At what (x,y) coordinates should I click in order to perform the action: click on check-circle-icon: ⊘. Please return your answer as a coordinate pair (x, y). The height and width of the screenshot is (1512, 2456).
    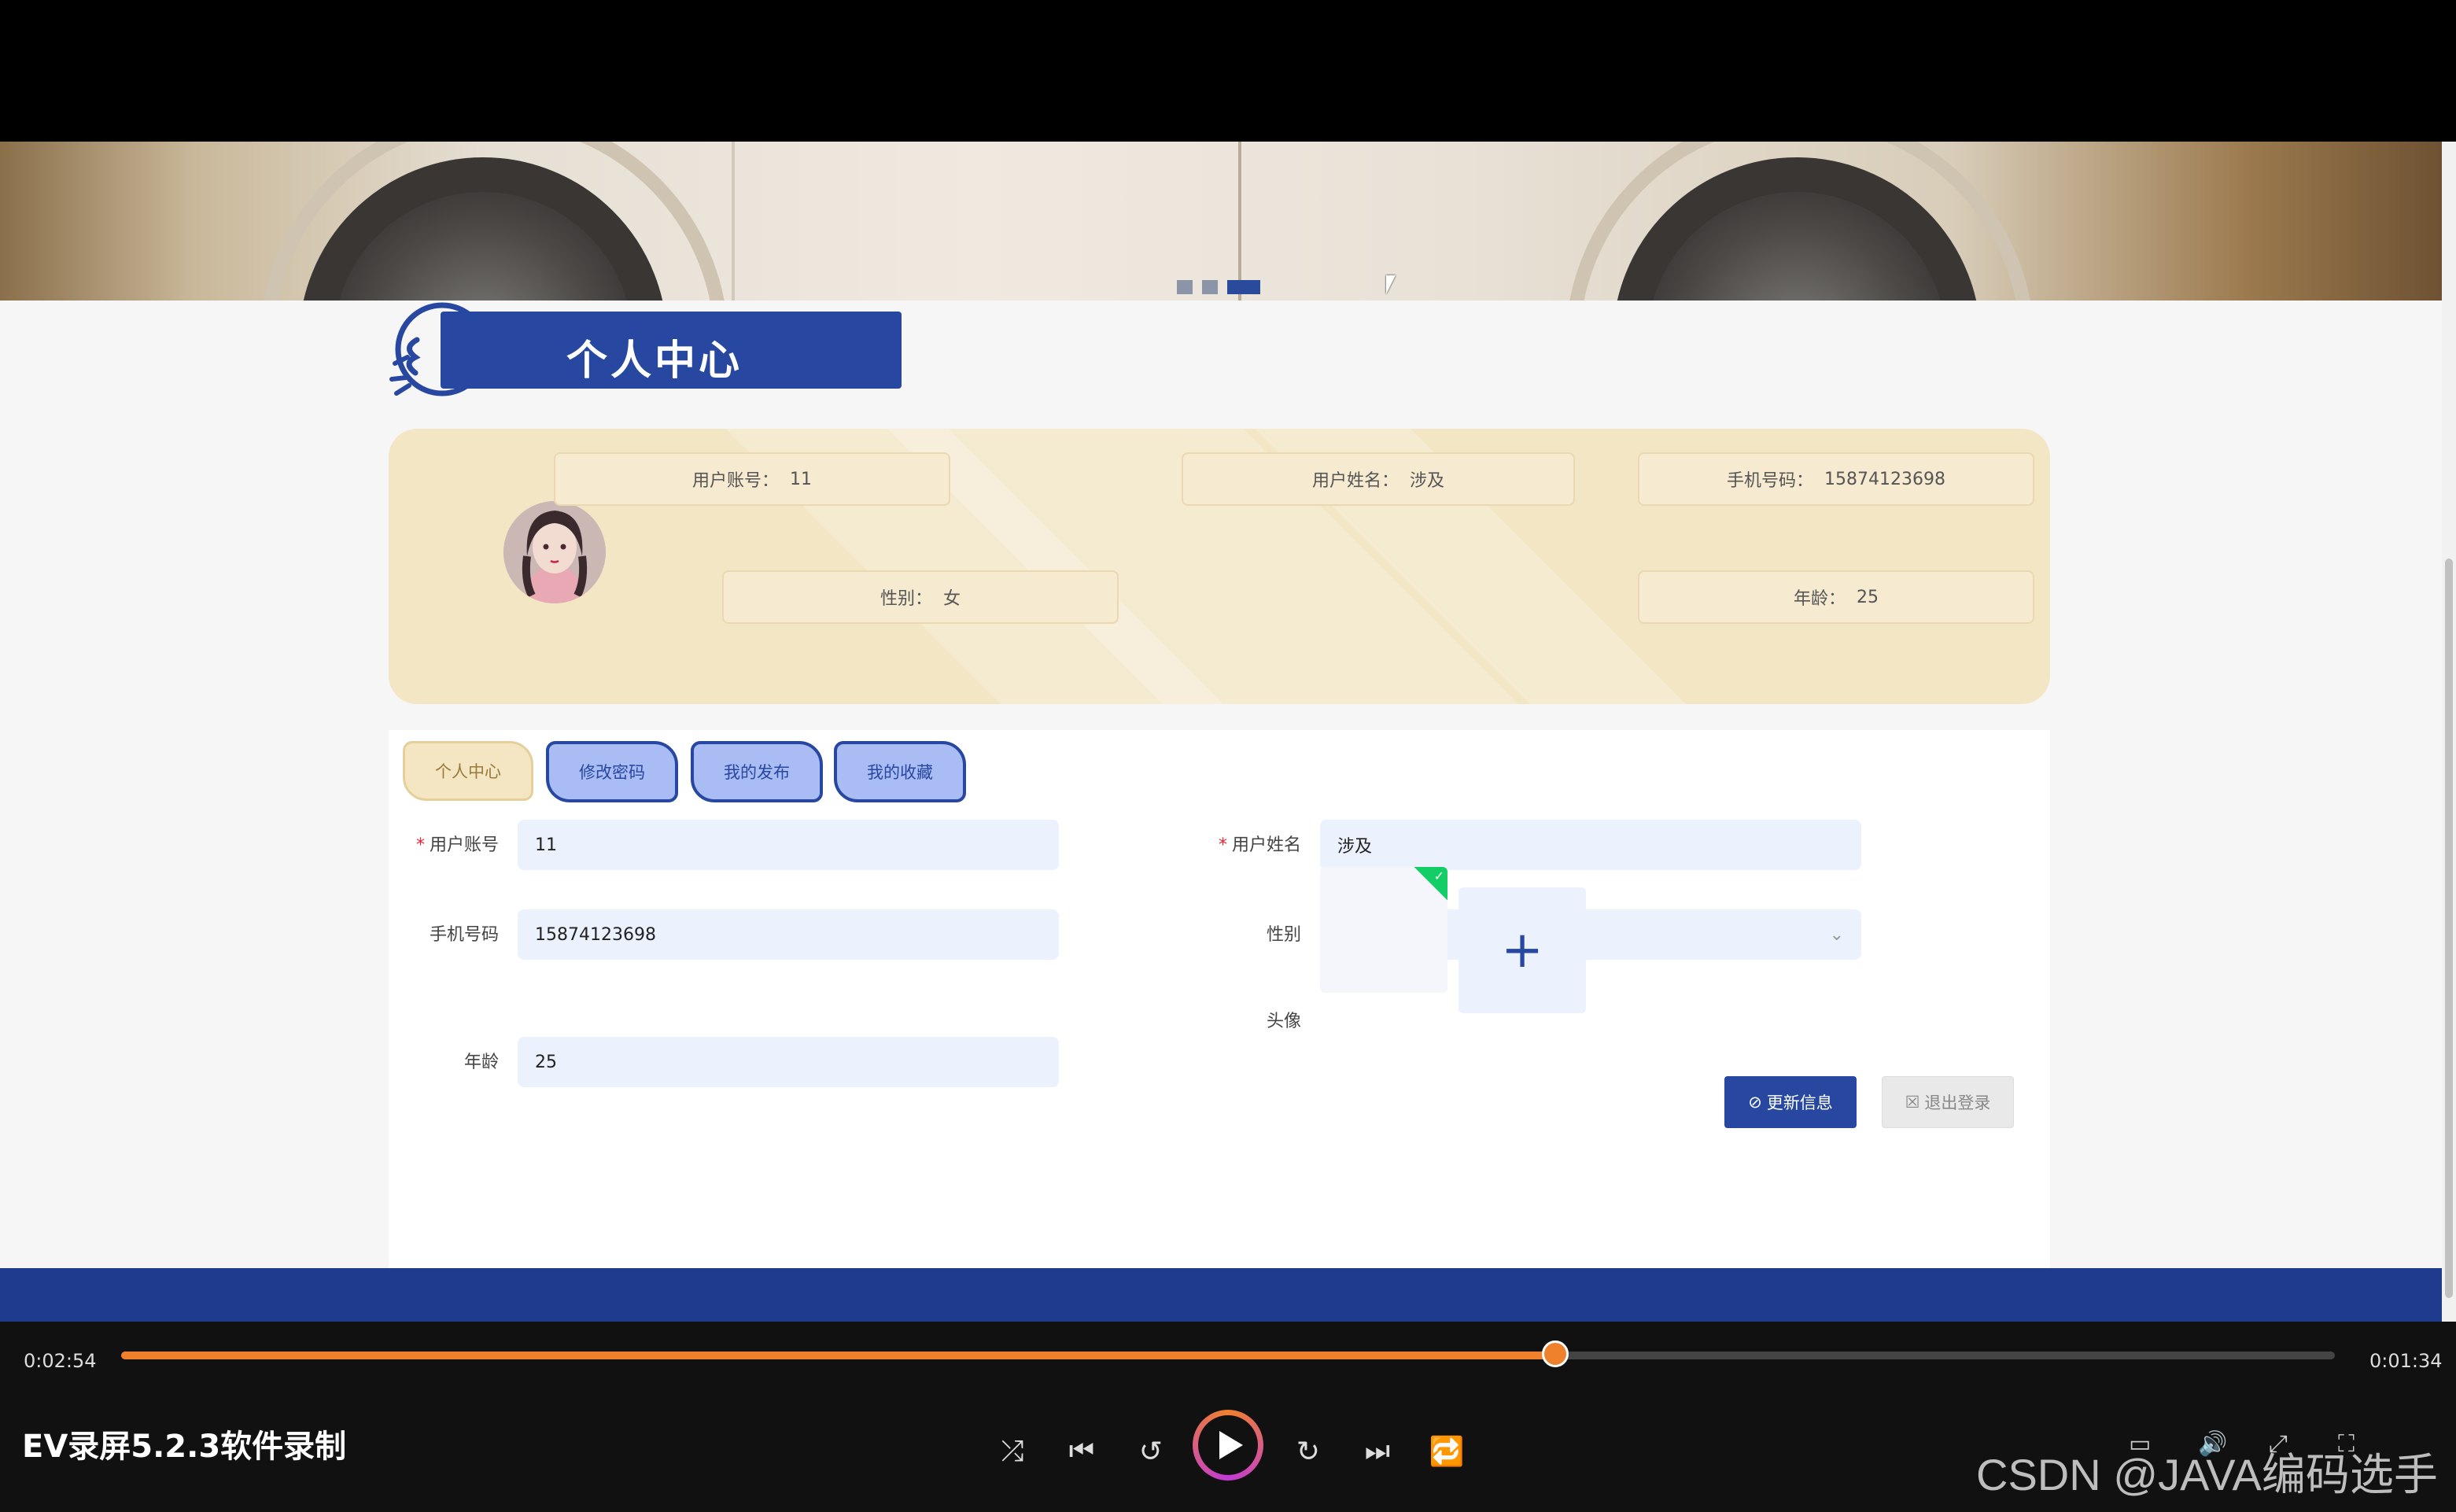
    Looking at the image, I should click on (1755, 1102).